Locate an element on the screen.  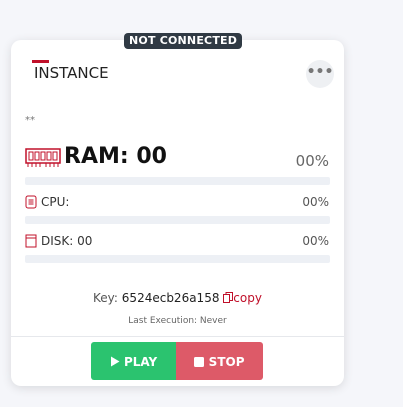
cpu-usage-bar is located at coordinates (177, 220).